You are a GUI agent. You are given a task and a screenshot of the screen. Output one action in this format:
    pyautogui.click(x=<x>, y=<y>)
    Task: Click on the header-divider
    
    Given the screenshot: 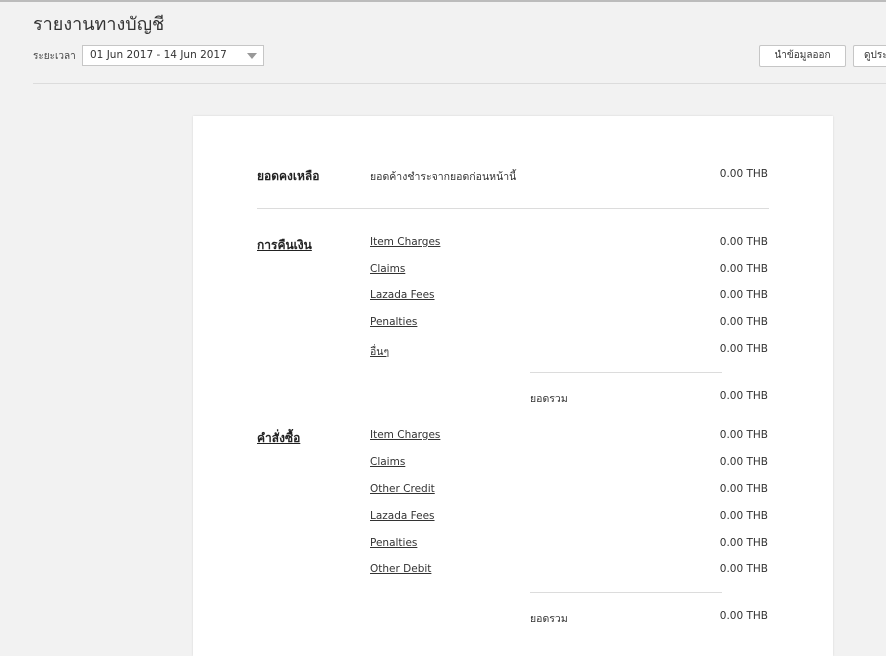 What is the action you would take?
    pyautogui.click(x=459, y=83)
    